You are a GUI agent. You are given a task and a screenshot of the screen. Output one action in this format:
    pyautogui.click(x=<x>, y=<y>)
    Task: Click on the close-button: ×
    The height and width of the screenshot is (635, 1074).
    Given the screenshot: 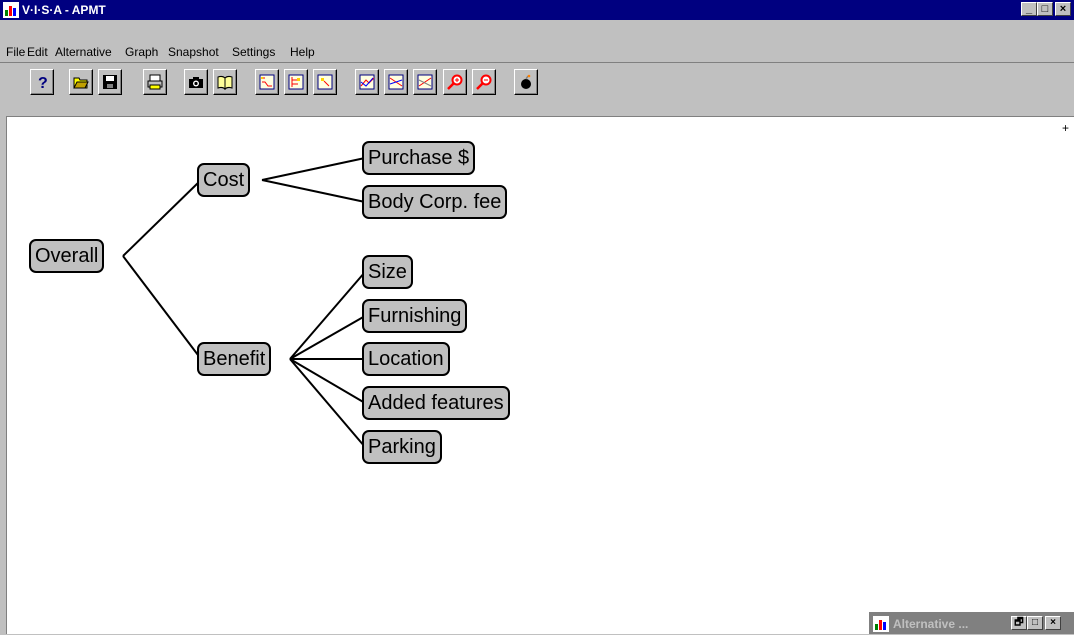 What is the action you would take?
    pyautogui.click(x=1063, y=9)
    